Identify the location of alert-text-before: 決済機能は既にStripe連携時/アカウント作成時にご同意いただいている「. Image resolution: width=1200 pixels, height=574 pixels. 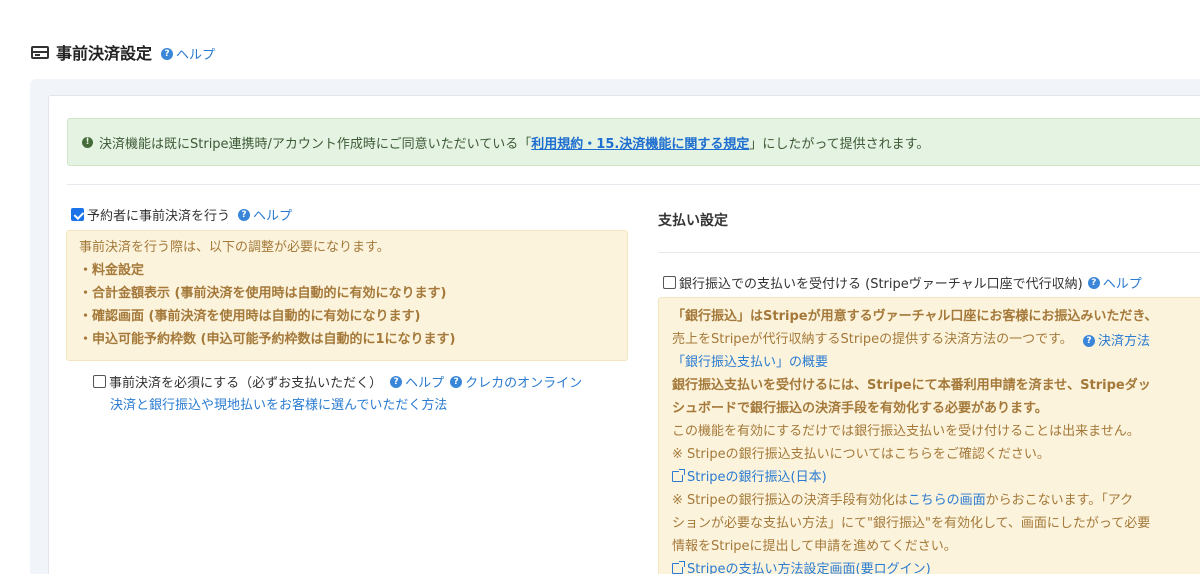
(315, 144).